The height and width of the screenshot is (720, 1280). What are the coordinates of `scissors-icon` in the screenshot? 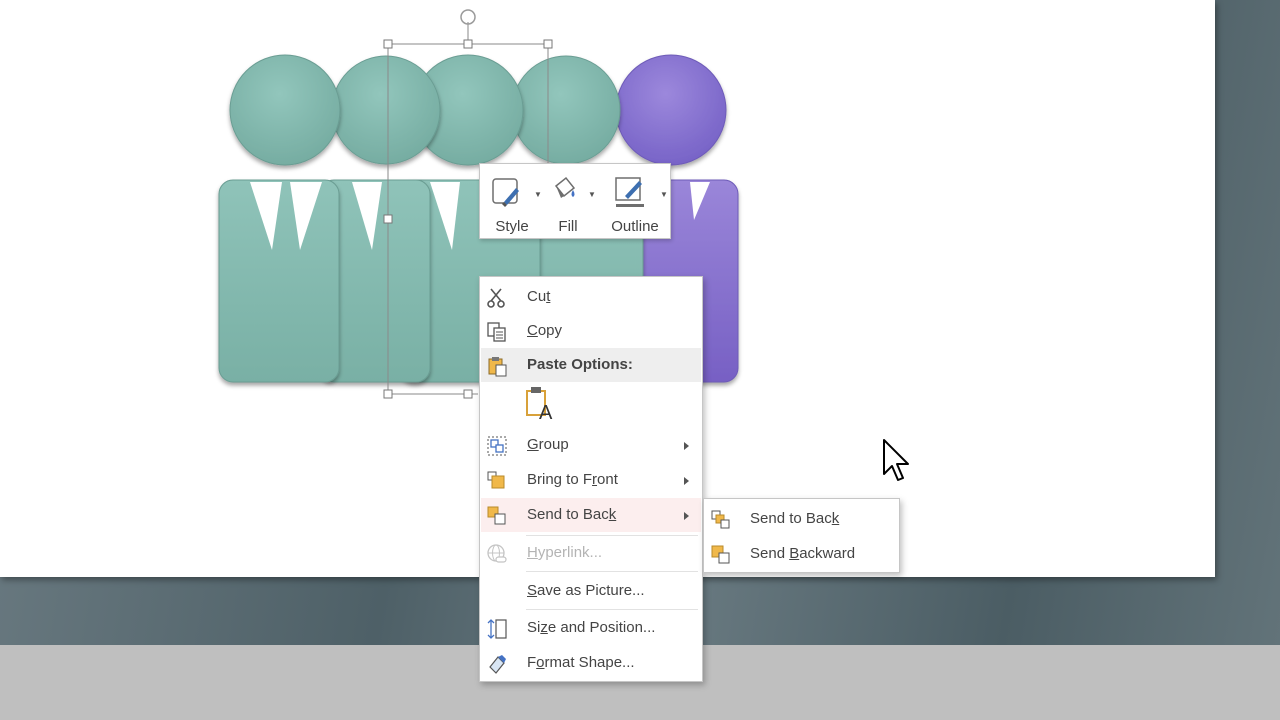 It's located at (497, 298).